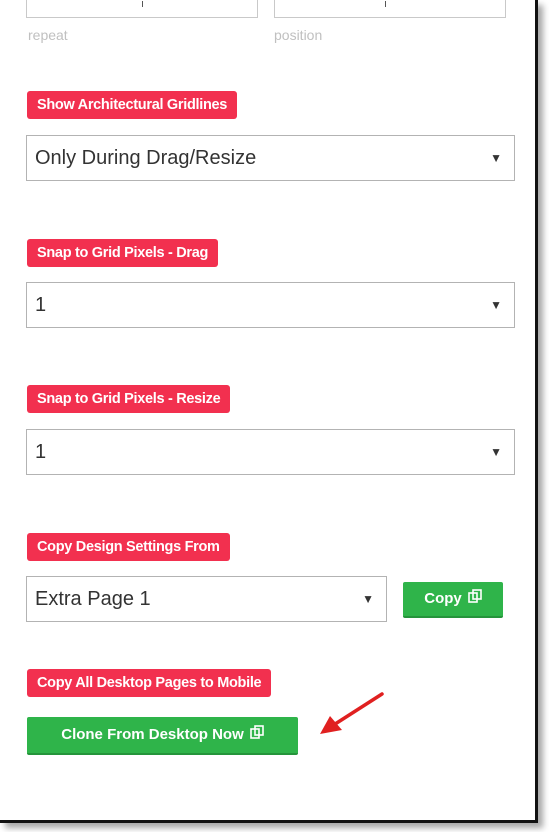 The height and width of the screenshot is (832, 549). What do you see at coordinates (128, 547) in the screenshot?
I see `copy-design-label: Copy Design Settings From` at bounding box center [128, 547].